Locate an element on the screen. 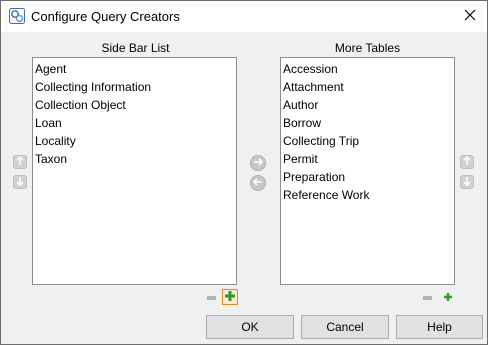  move-up-button is located at coordinates (20, 162).